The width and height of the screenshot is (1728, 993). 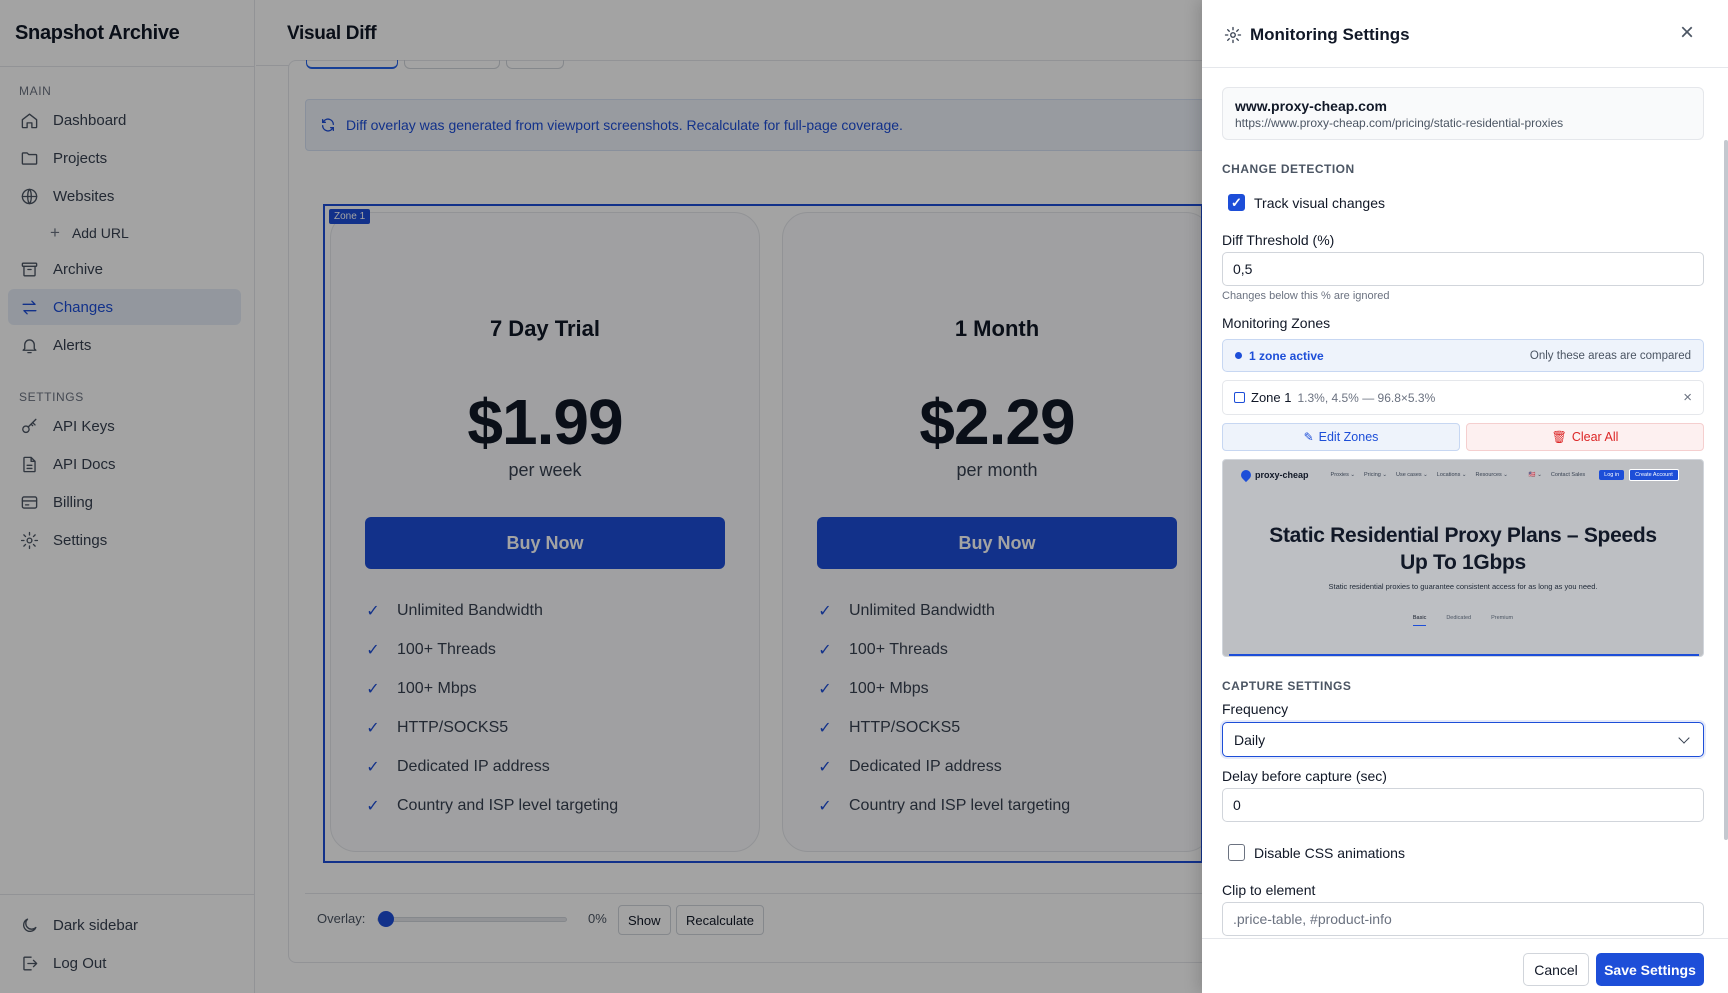 I want to click on preview-nav-link: Pricing ⌄, so click(x=1375, y=475).